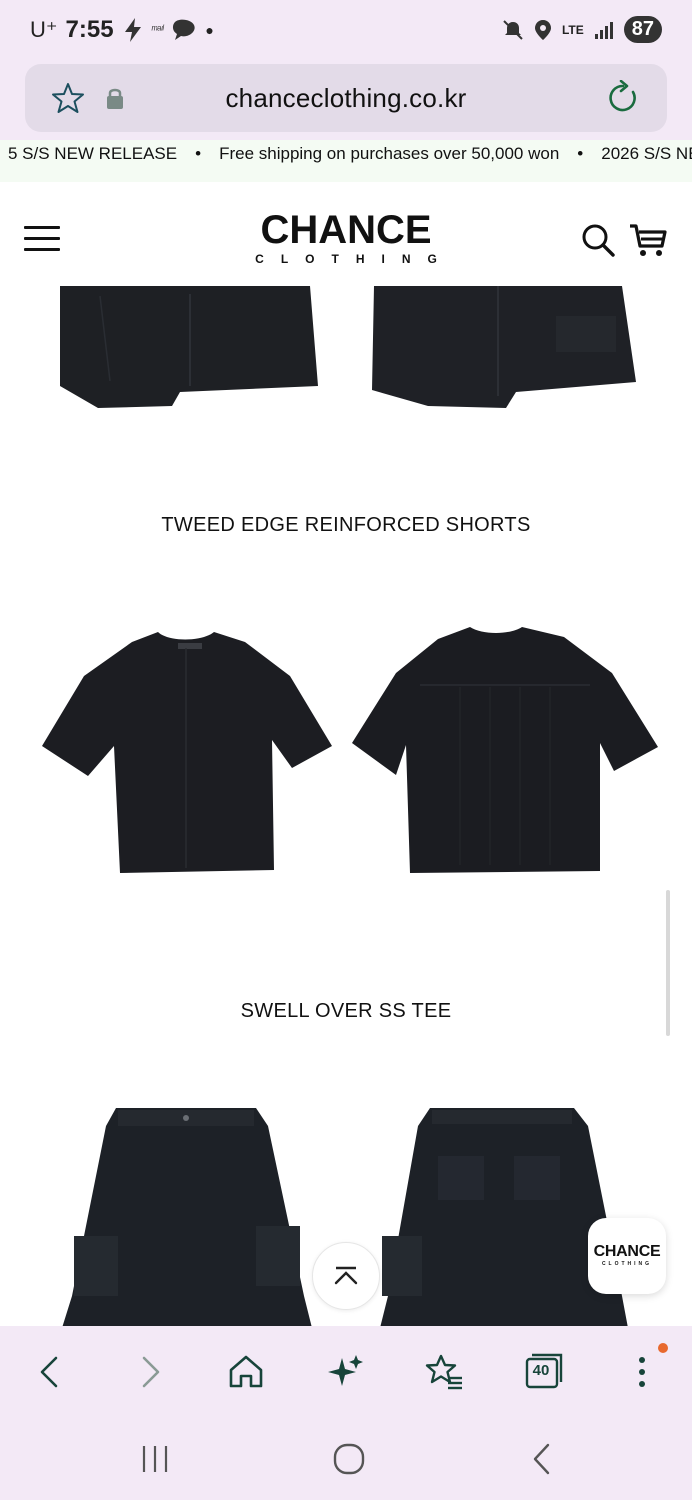  Describe the element at coordinates (50, 1372) in the screenshot. I see `back-icon` at that location.